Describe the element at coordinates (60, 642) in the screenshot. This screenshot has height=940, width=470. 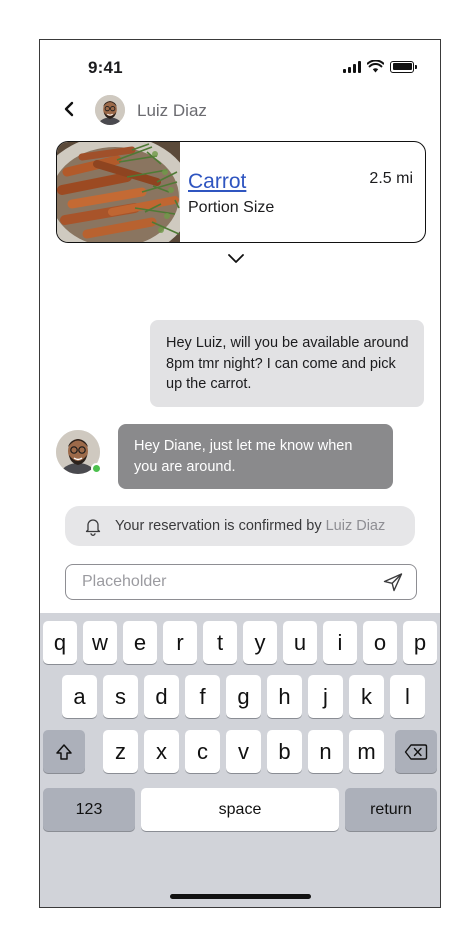
I see `key-q: q` at that location.